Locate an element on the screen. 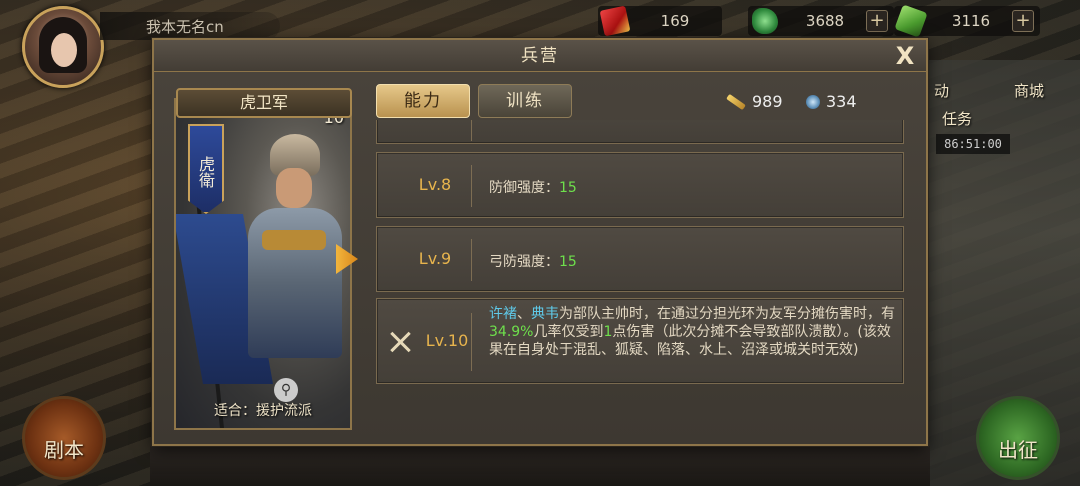 The height and width of the screenshot is (486, 1080). activity-label: 动 is located at coordinates (942, 91).